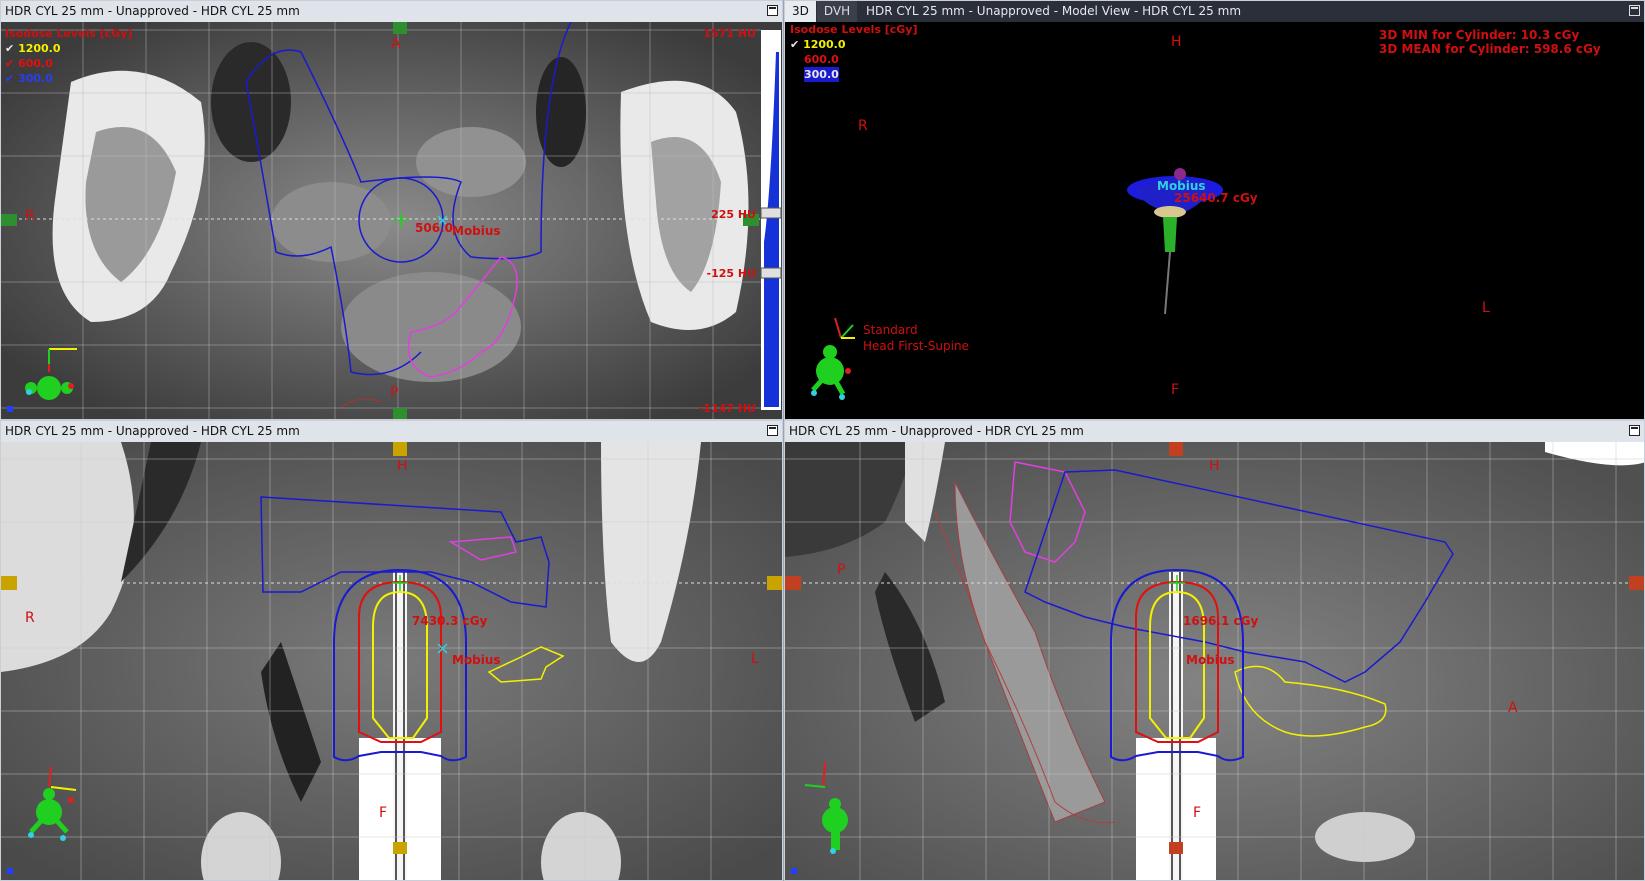  Describe the element at coordinates (30, 216) in the screenshot. I see `axial-orient-left: R` at that location.